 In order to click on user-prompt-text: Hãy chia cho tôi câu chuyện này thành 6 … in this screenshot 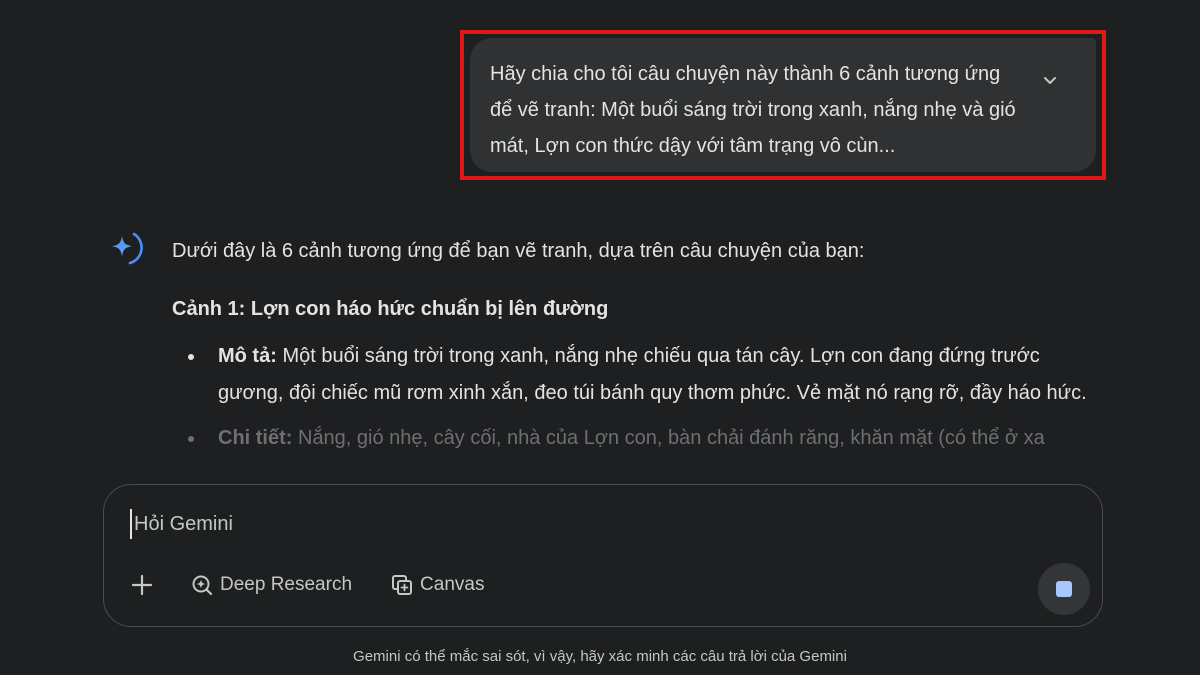, I will do `click(753, 110)`.